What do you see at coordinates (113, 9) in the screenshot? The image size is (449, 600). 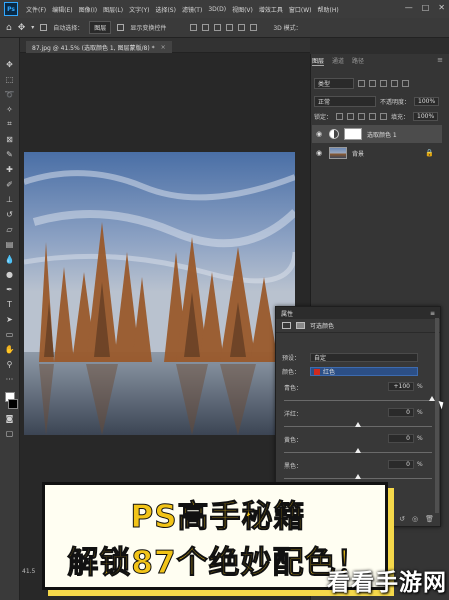 I see `menu-layer: 图层(L)` at bounding box center [113, 9].